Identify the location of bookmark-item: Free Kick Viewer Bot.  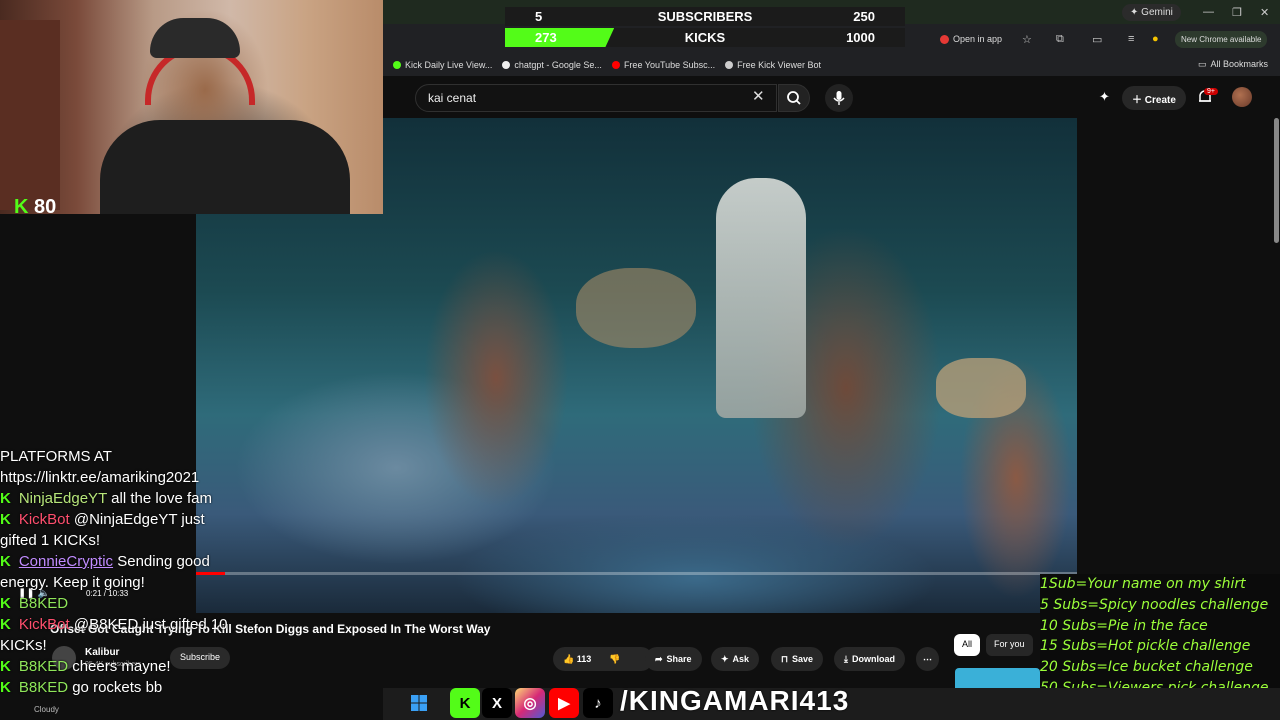
(773, 65).